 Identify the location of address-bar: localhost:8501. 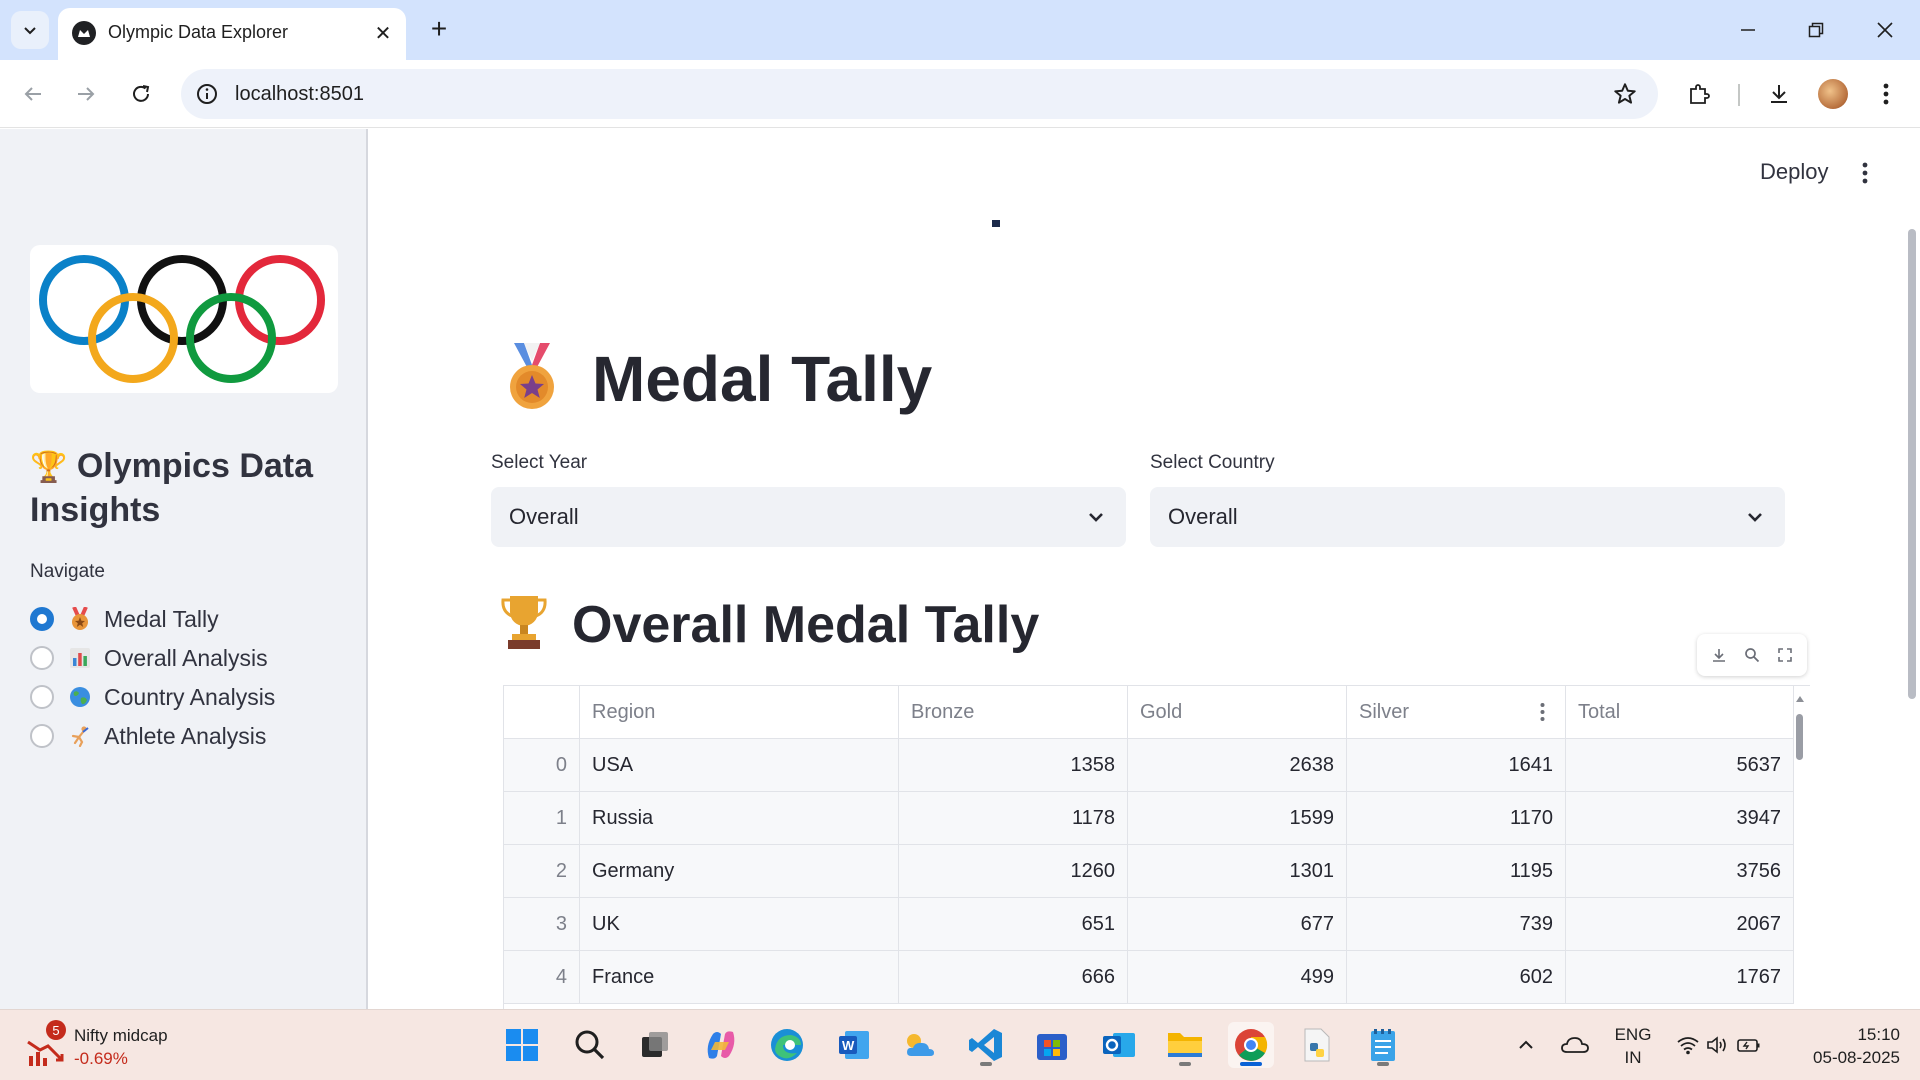
(919, 94).